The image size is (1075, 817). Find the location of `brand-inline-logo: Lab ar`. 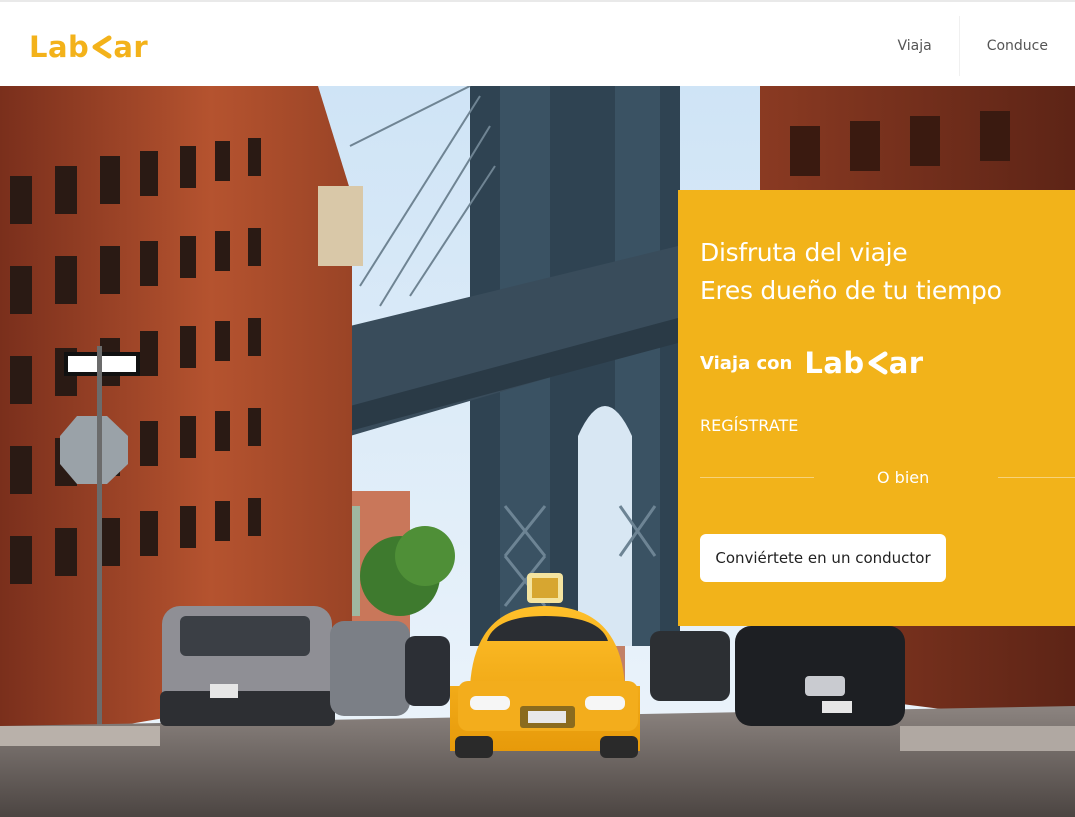

brand-inline-logo: Lab ar is located at coordinates (863, 363).